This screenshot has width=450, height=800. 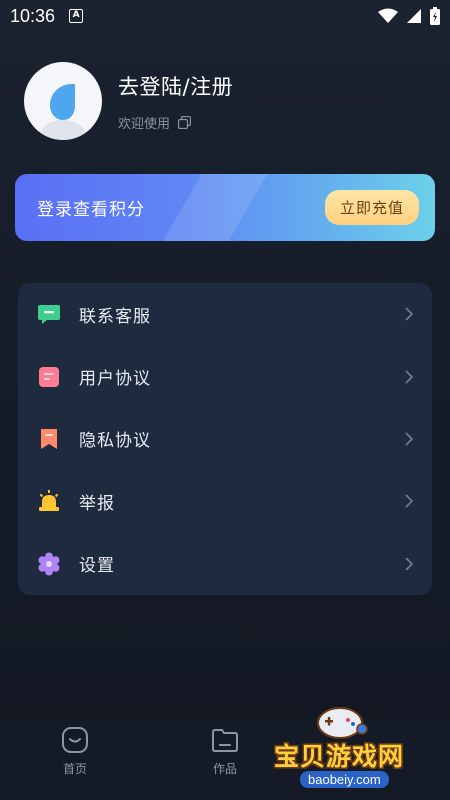 I want to click on avatar-drop-icon, so click(x=63, y=112).